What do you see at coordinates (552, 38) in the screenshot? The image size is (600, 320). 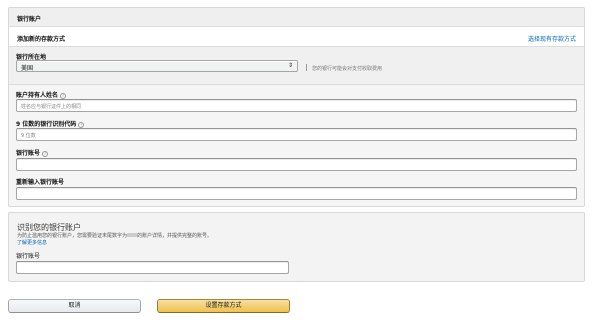 I see `choose-existing-link: 选择现有存款方式` at bounding box center [552, 38].